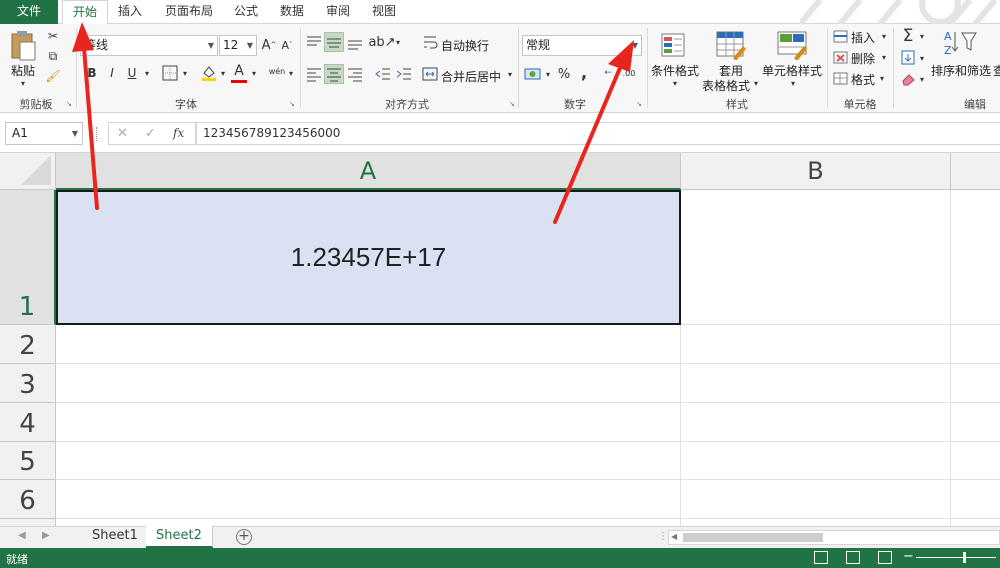 The width and height of the screenshot is (1000, 568). Describe the element at coordinates (675, 70) in the screenshot. I see `conditional-formatting-button: 条件格式` at that location.